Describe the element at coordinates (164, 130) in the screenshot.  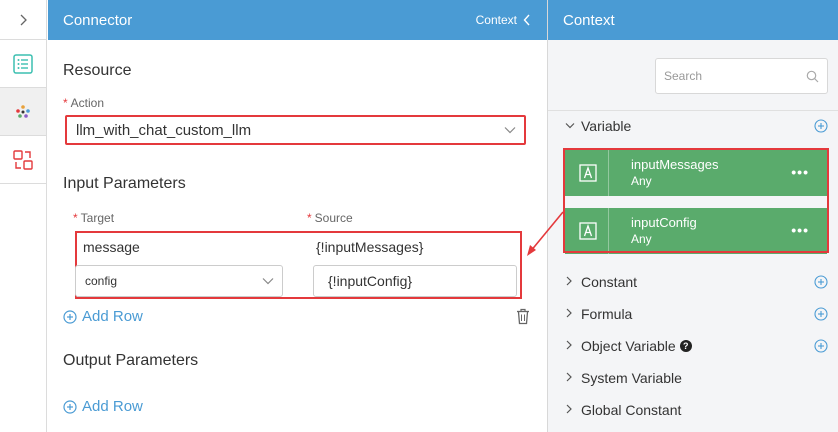
I see `action-value: llm_with_chat_custom_llm` at that location.